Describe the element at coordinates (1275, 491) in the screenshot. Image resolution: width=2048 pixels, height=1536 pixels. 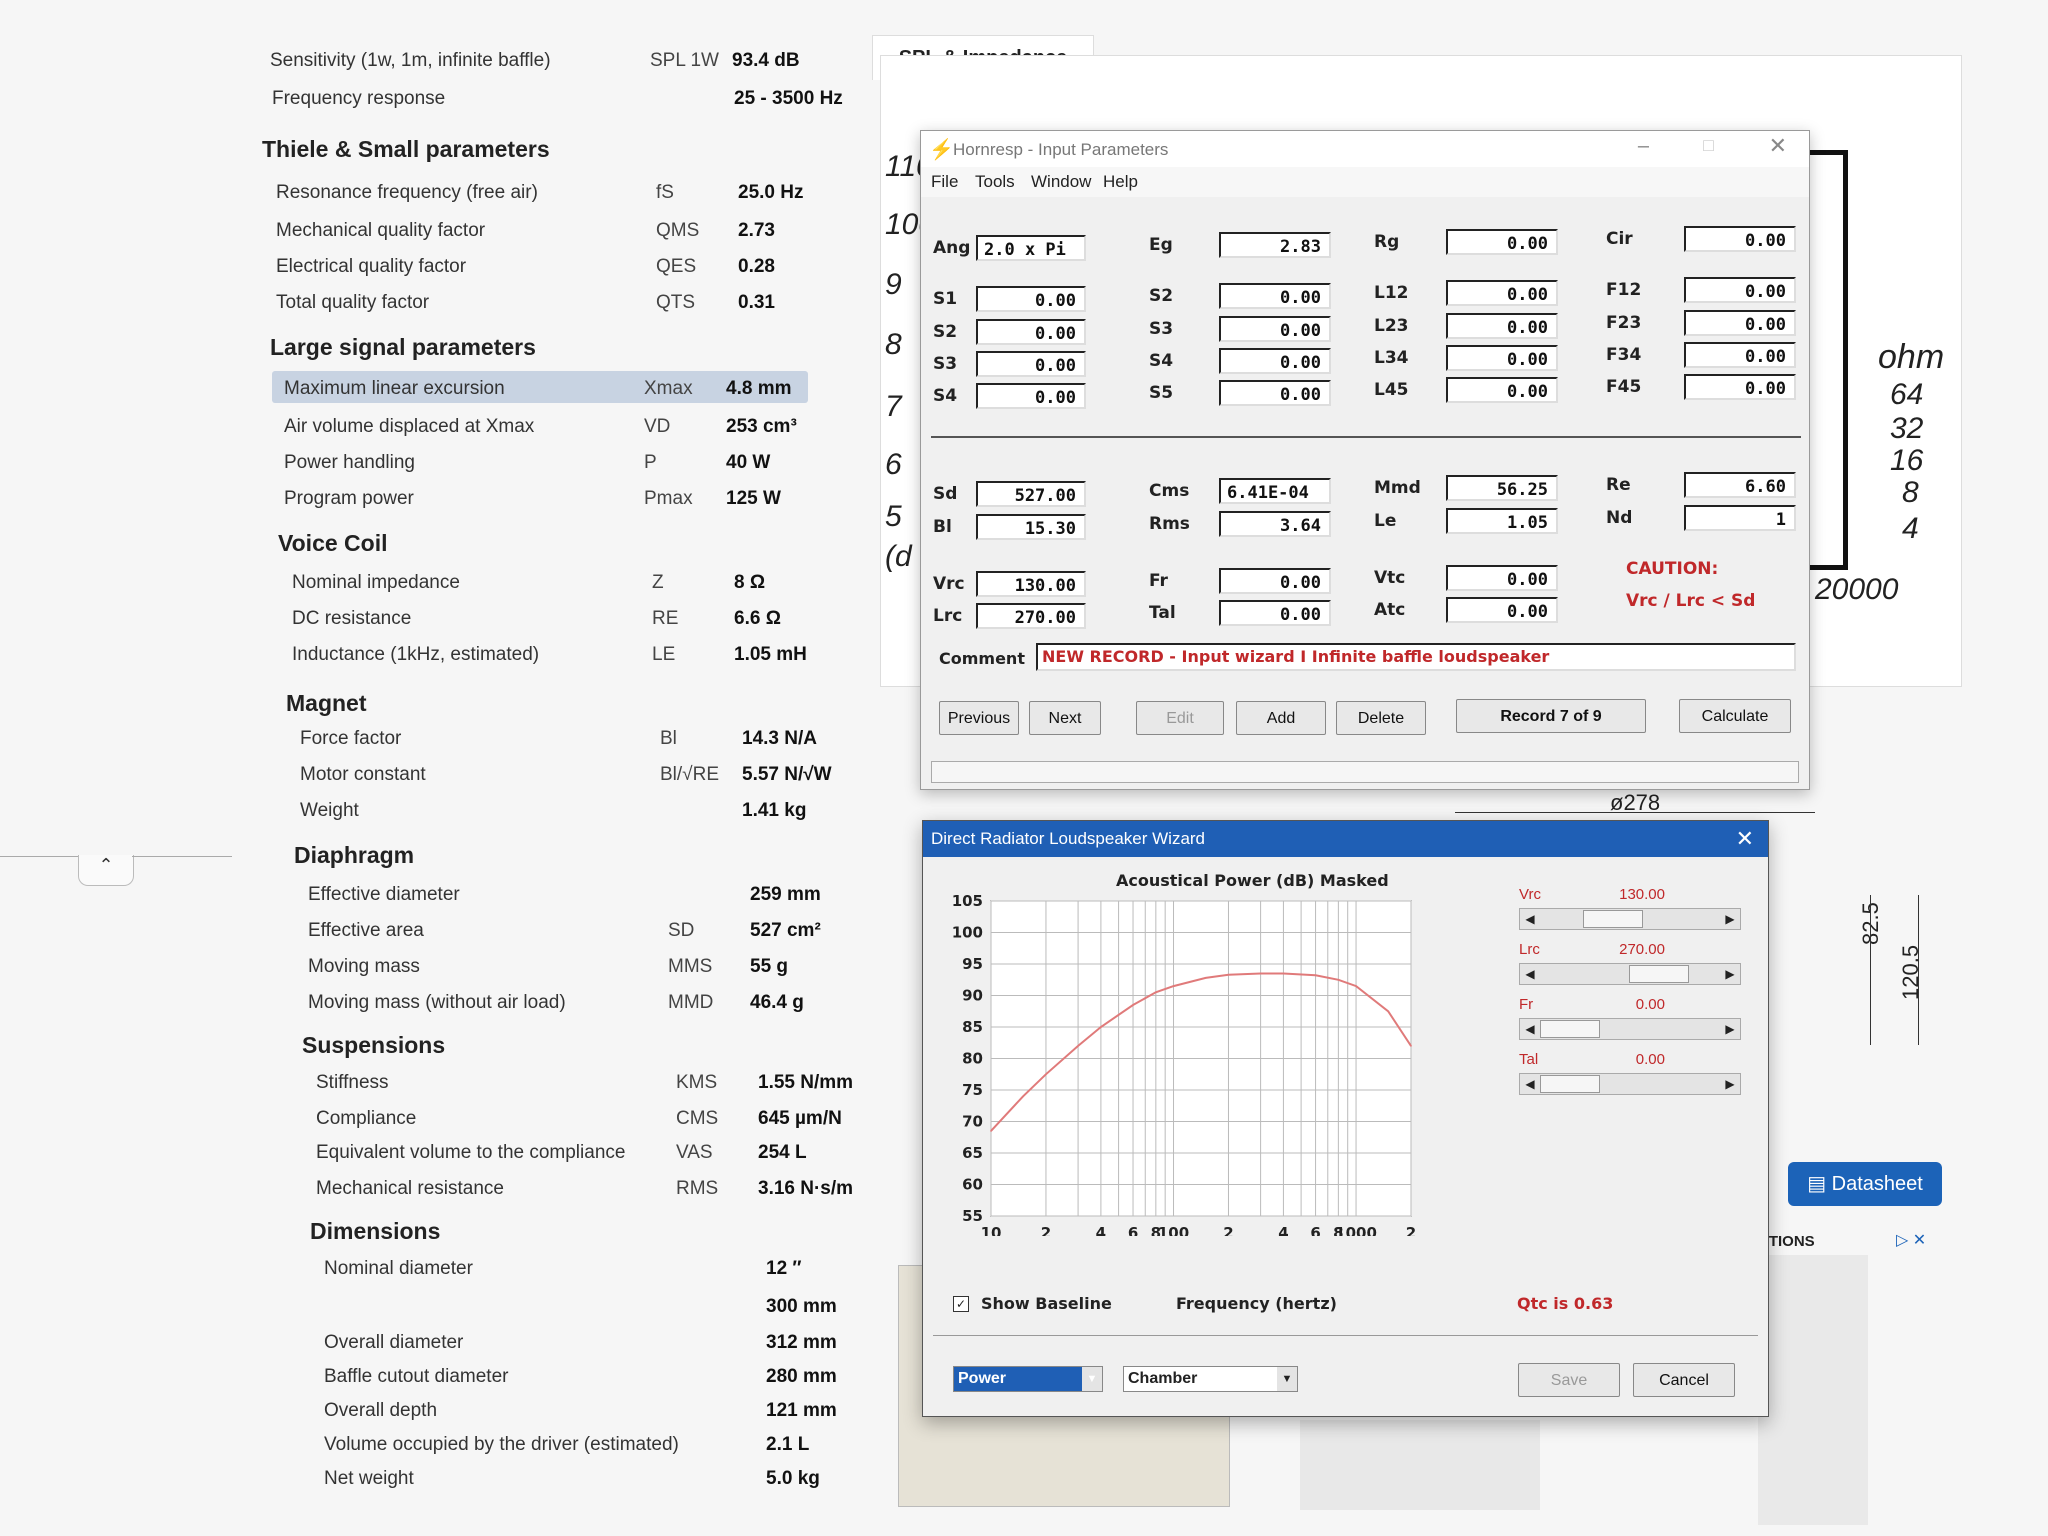
I see `param-field-cms: 6.41E-04` at that location.